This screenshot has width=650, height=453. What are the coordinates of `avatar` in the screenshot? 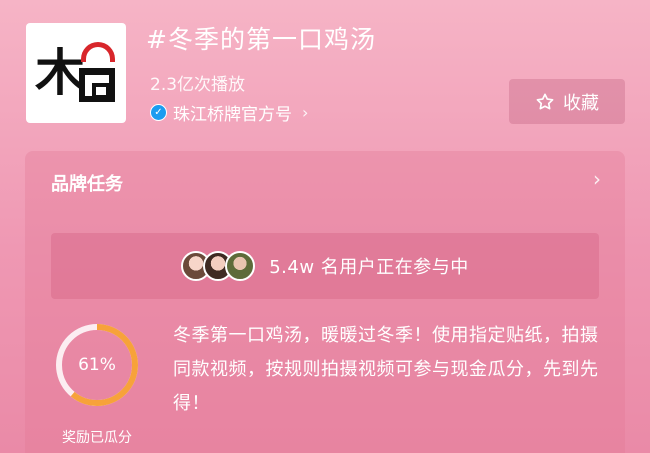 It's located at (240, 266).